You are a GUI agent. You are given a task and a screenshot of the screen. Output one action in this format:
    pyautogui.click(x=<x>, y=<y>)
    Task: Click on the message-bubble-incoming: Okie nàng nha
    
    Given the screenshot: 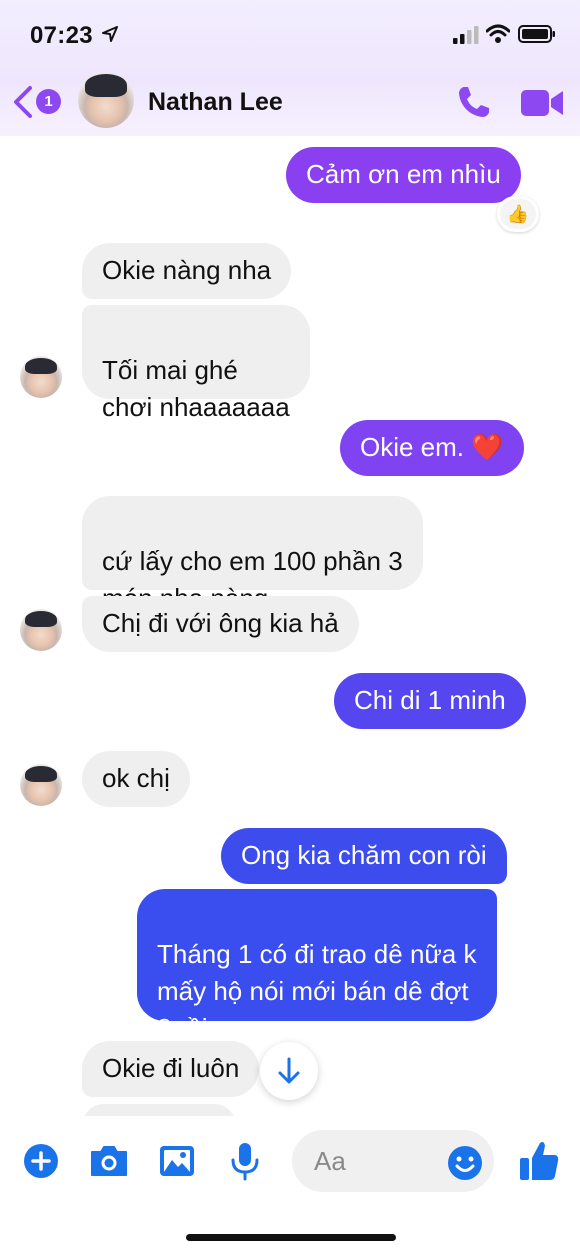 What is the action you would take?
    pyautogui.click(x=187, y=271)
    